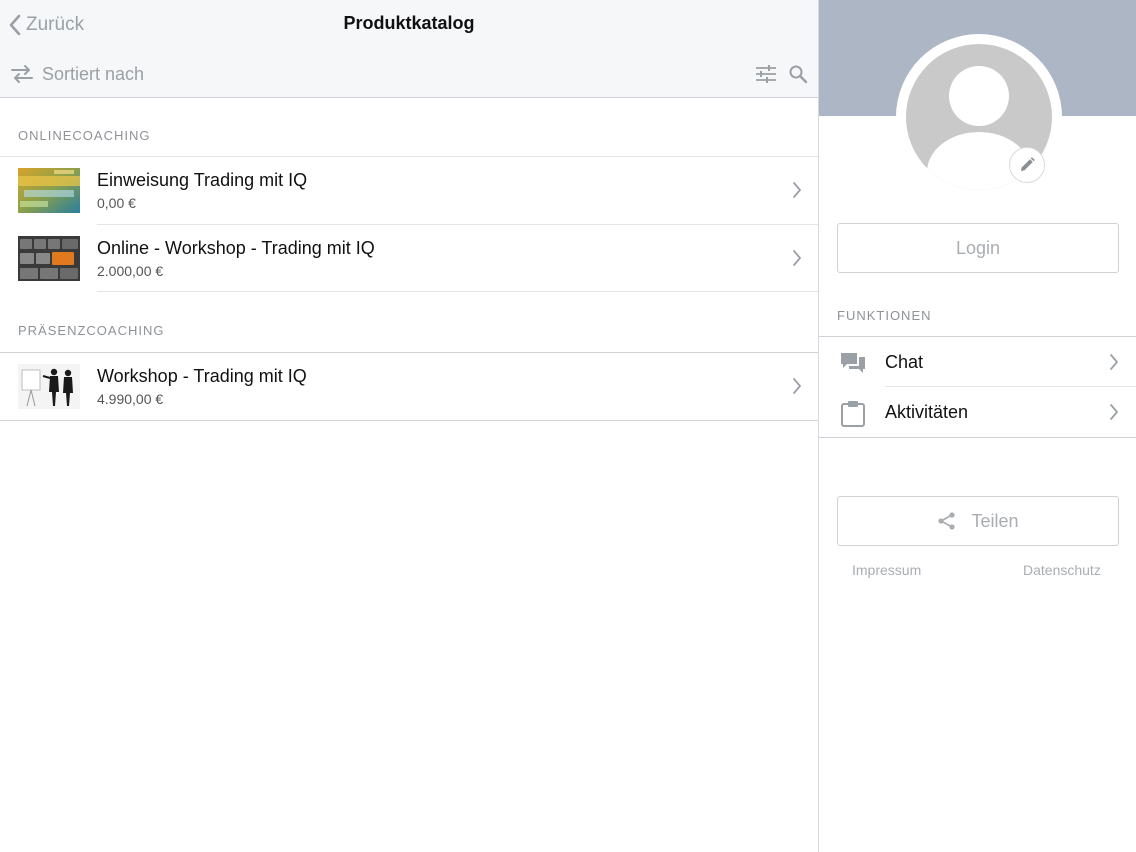  I want to click on section-label-praesenzcoaching: PRÄSENZCOACHING, so click(91, 330).